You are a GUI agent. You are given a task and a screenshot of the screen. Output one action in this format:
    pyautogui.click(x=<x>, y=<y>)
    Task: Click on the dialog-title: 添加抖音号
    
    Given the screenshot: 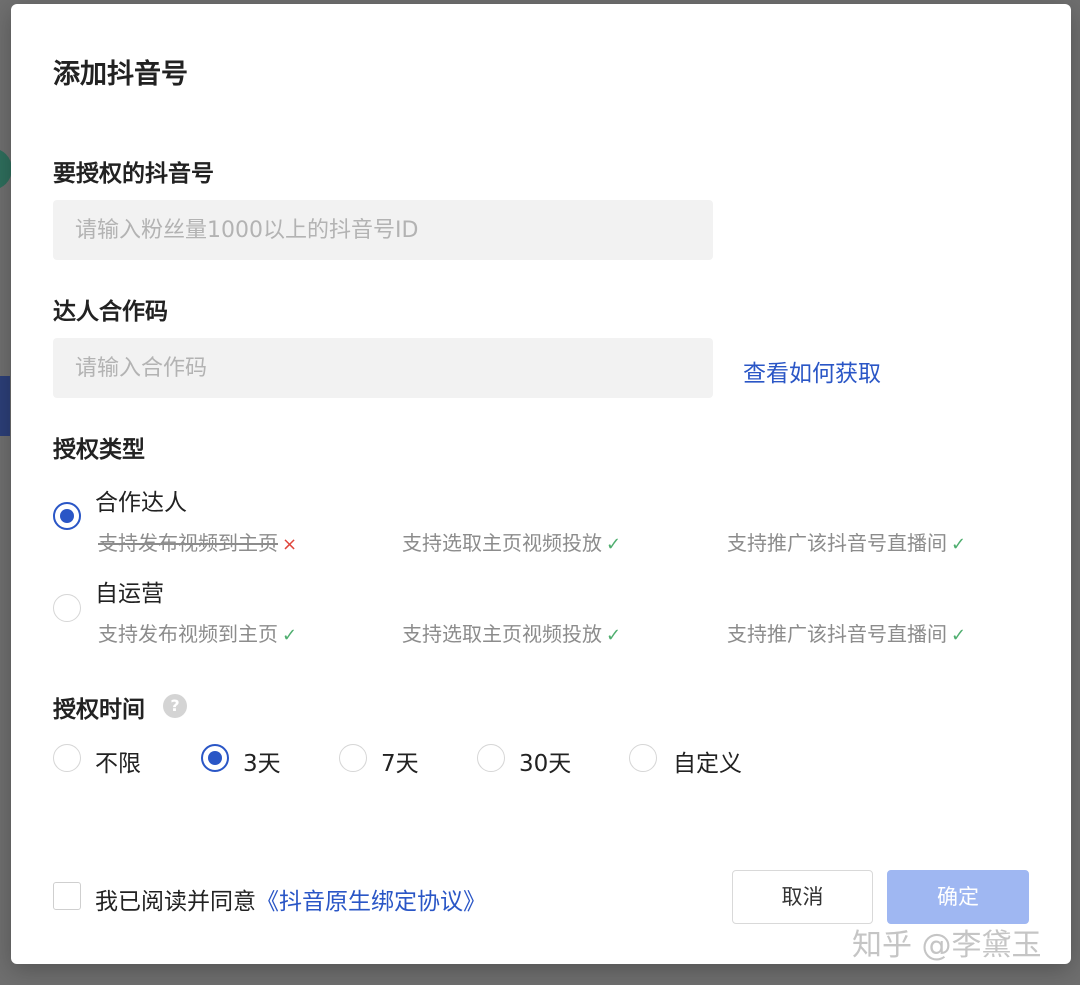 What is the action you would take?
    pyautogui.click(x=120, y=74)
    